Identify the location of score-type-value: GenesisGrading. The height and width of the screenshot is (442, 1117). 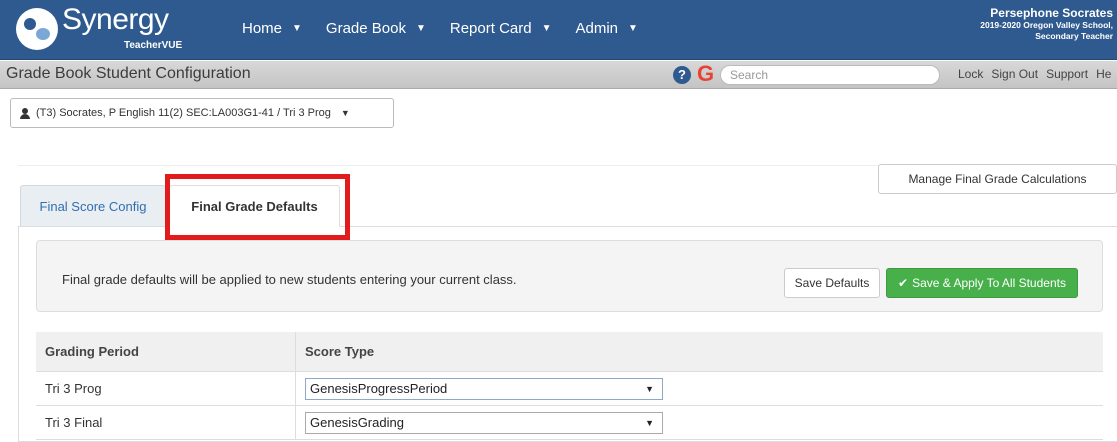
(357, 422).